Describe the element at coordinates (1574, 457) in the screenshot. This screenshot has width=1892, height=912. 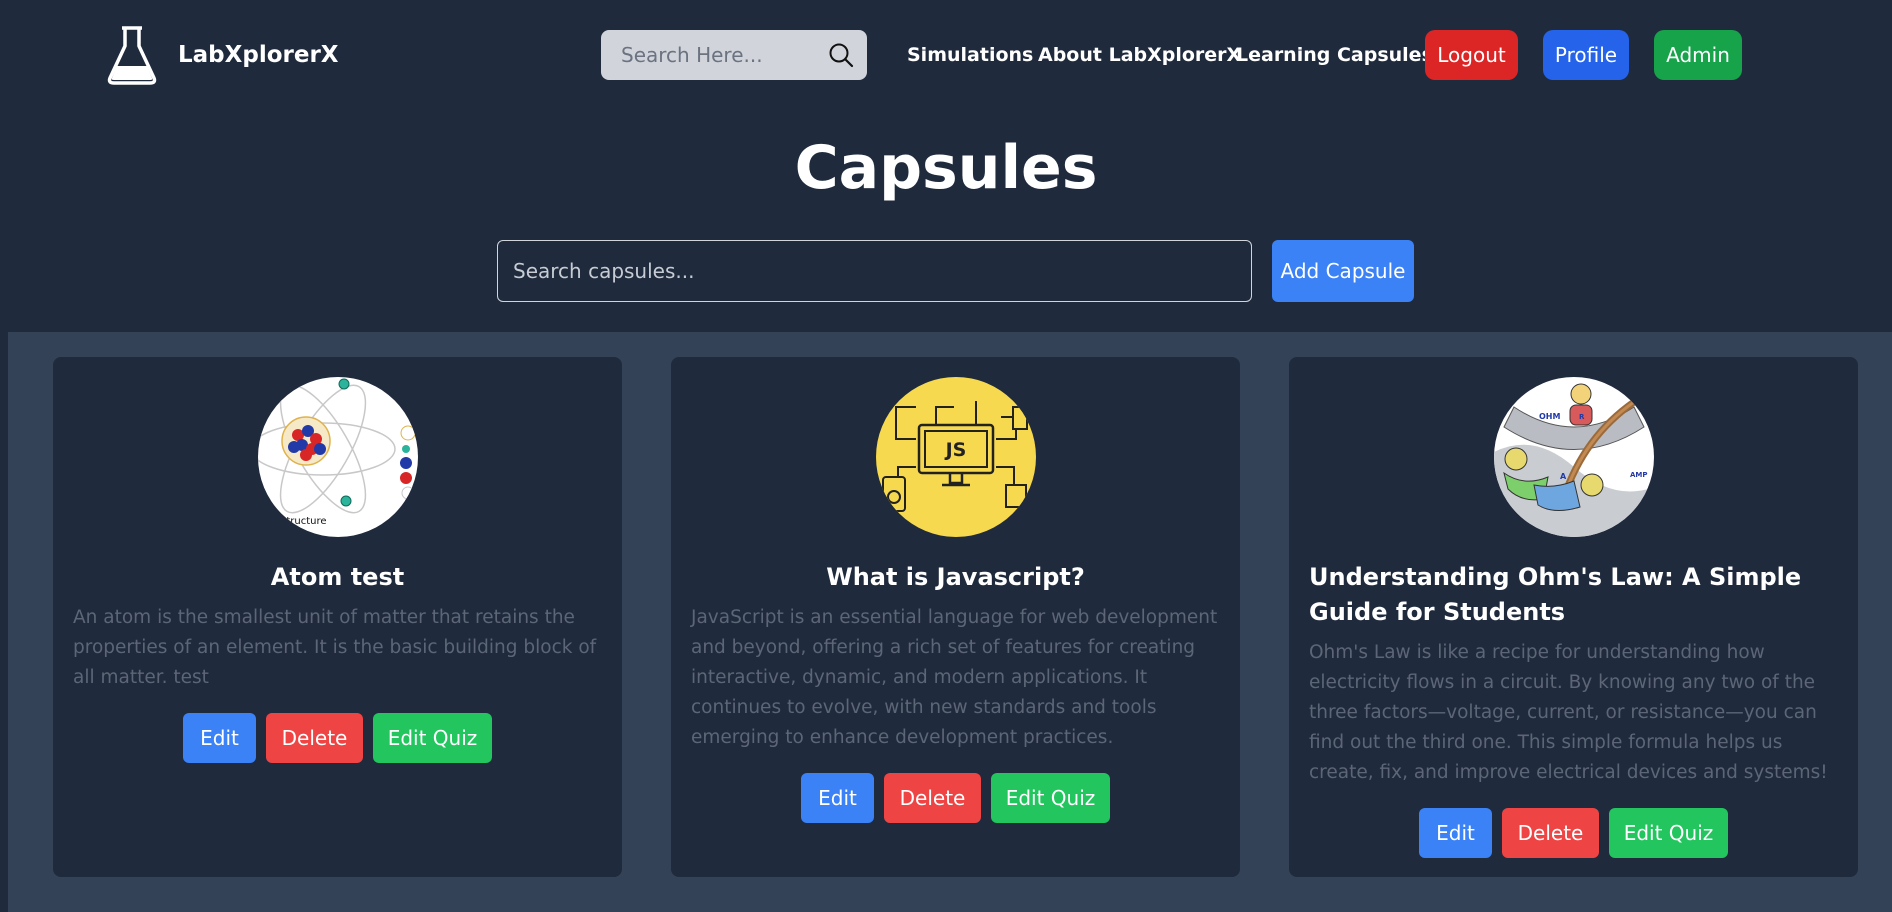
I see `capsule-image-ohms-law: OHM R A AMP` at that location.